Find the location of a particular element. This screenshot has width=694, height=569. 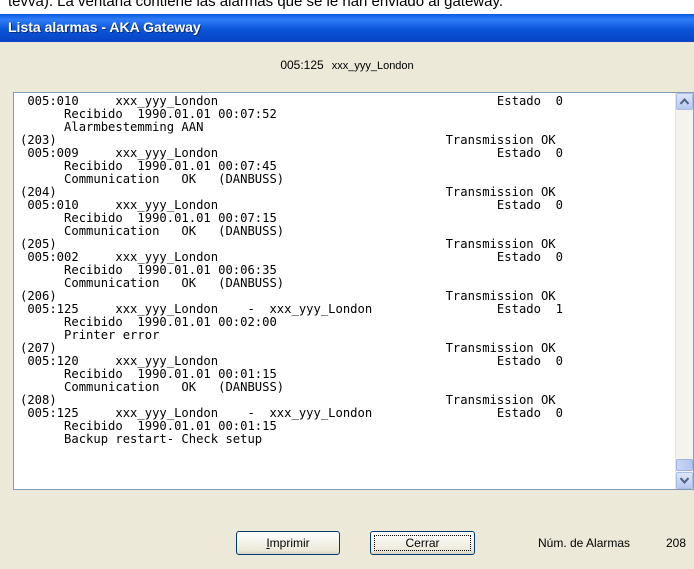

device-name: xxx_yyy_London is located at coordinates (372, 66).